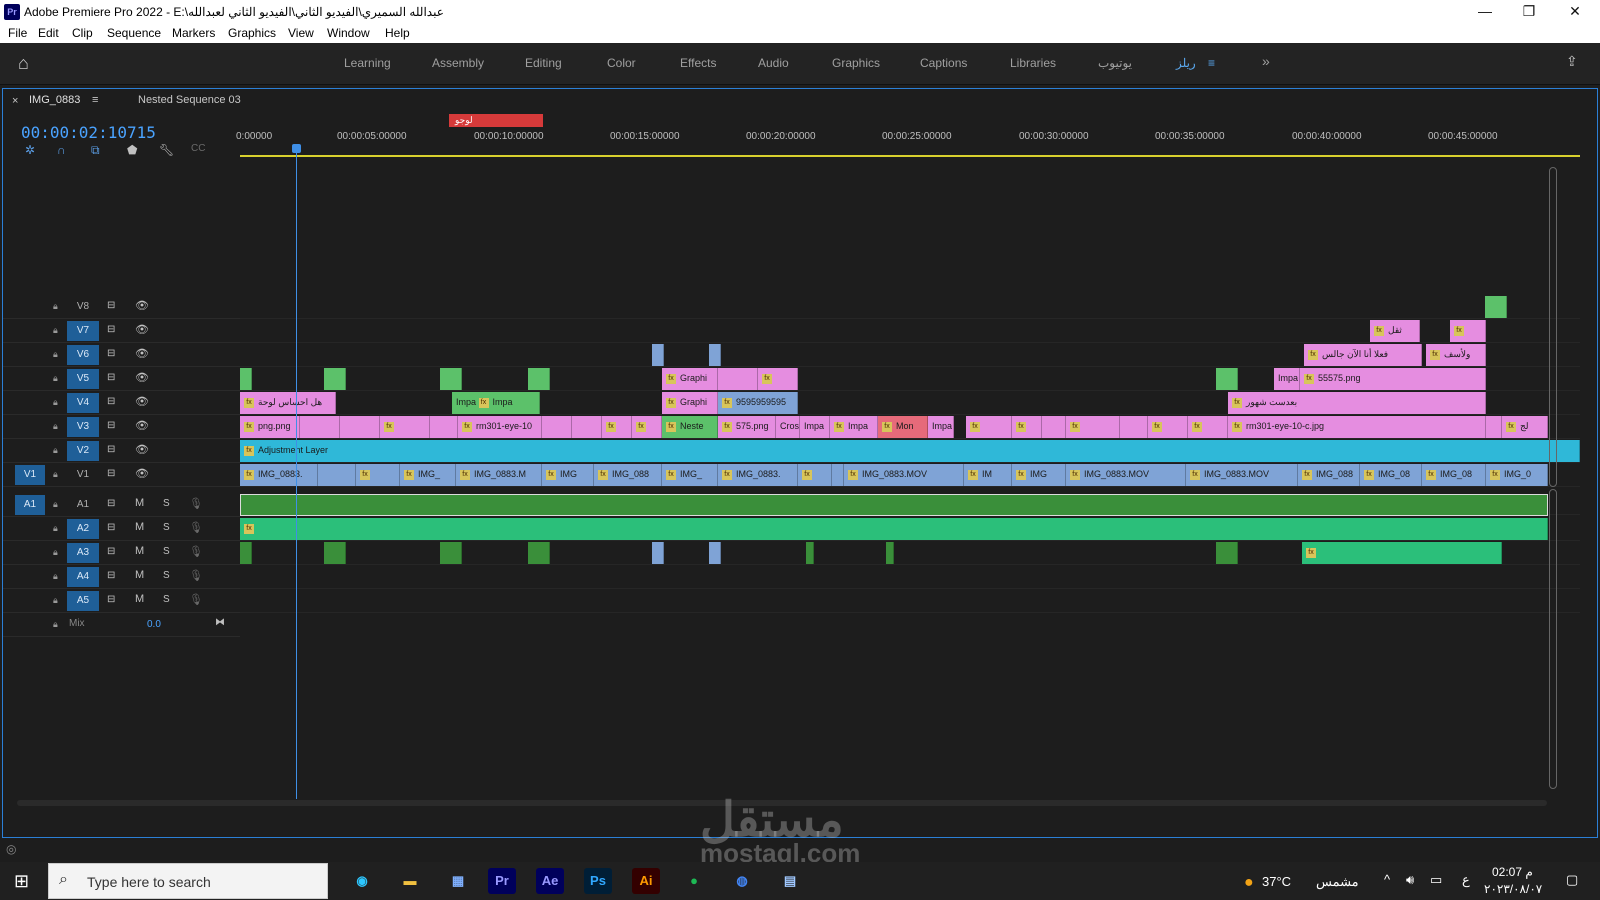  Describe the element at coordinates (279, 475) in the screenshot. I see `clip: fx IMG_0883.` at that location.